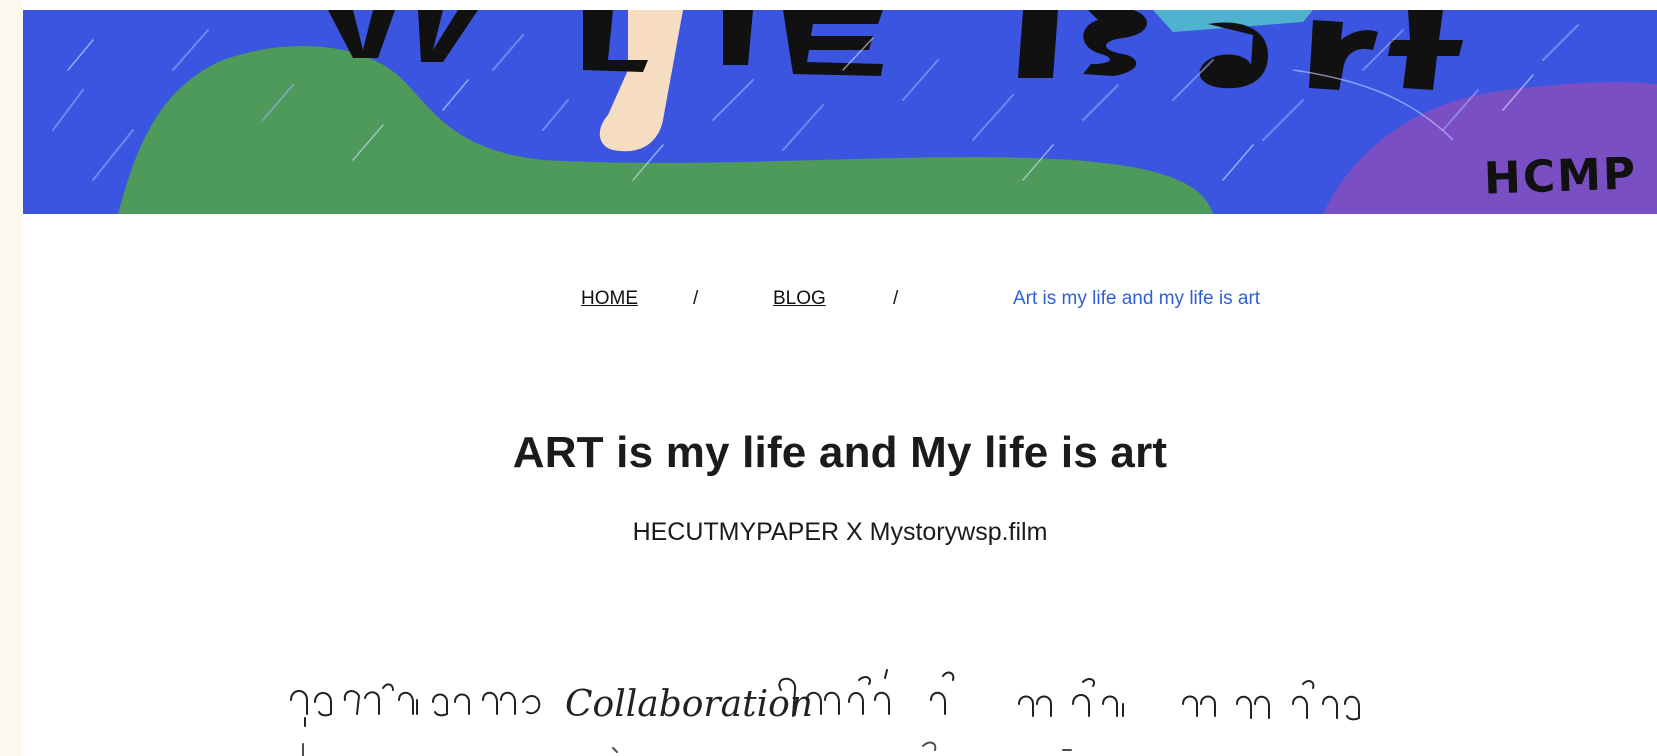 The height and width of the screenshot is (756, 1657). Describe the element at coordinates (1560, 176) in the screenshot. I see `hcmp-logo: HCMP` at that location.